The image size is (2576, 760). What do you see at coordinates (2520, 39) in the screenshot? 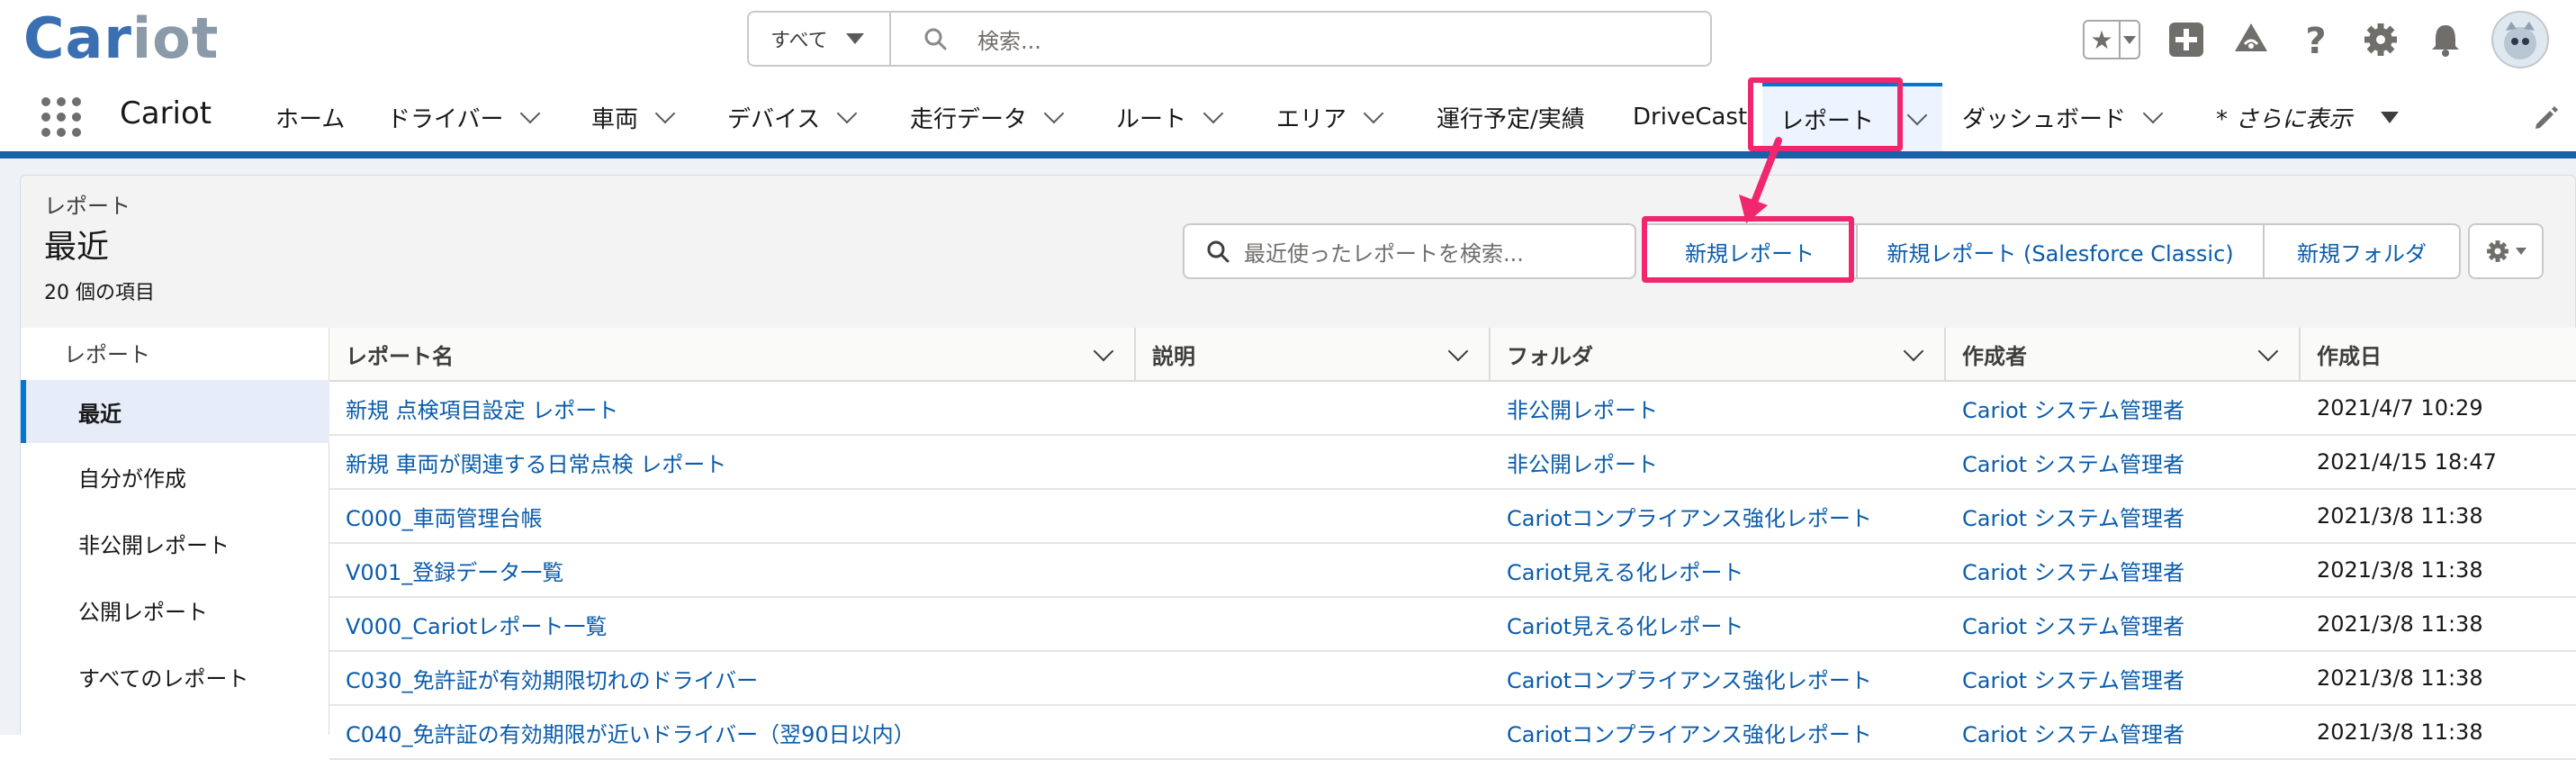
I see `avatar` at bounding box center [2520, 39].